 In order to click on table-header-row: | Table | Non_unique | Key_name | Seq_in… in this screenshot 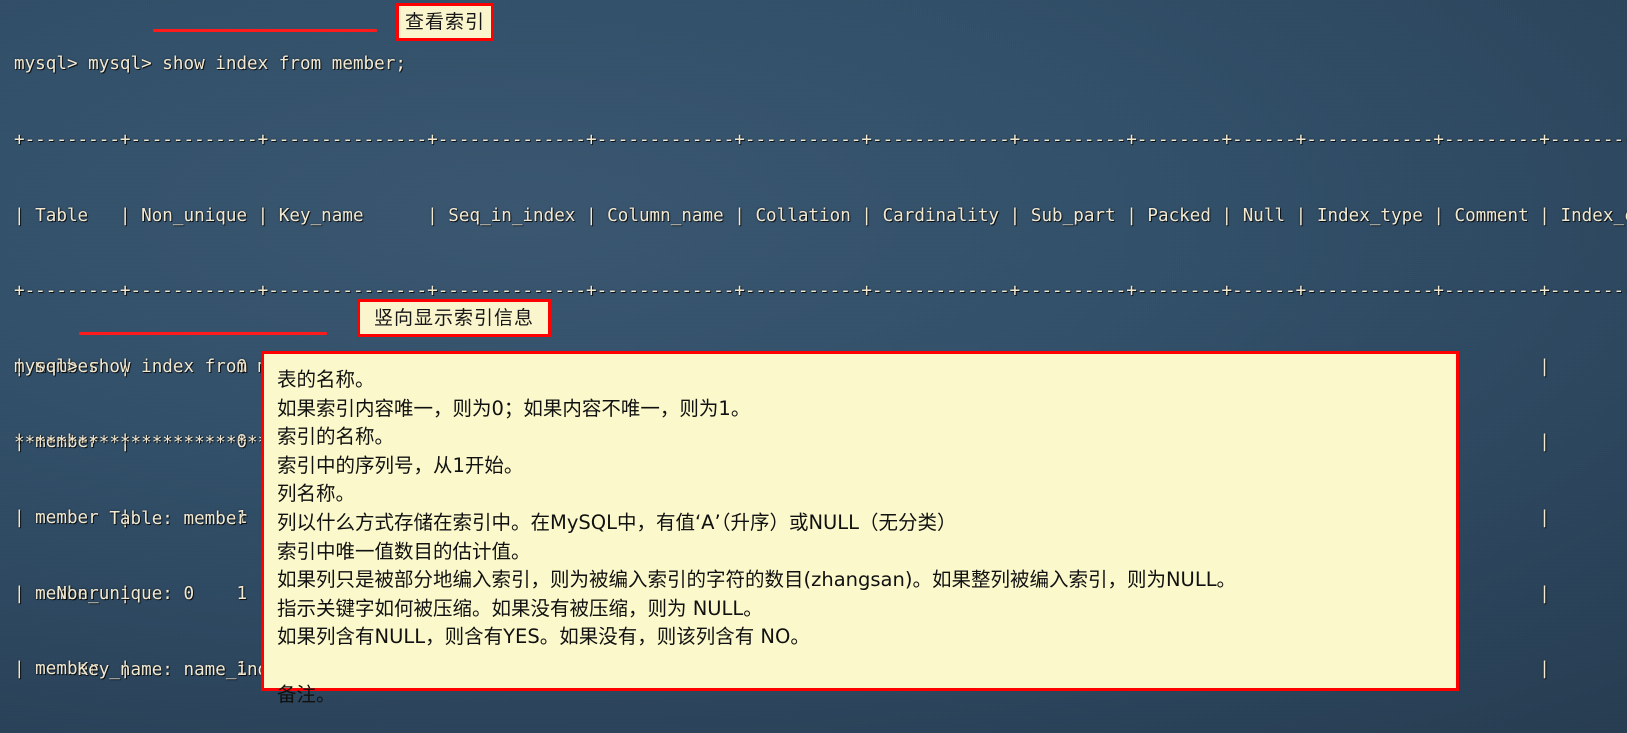, I will do `click(820, 215)`.